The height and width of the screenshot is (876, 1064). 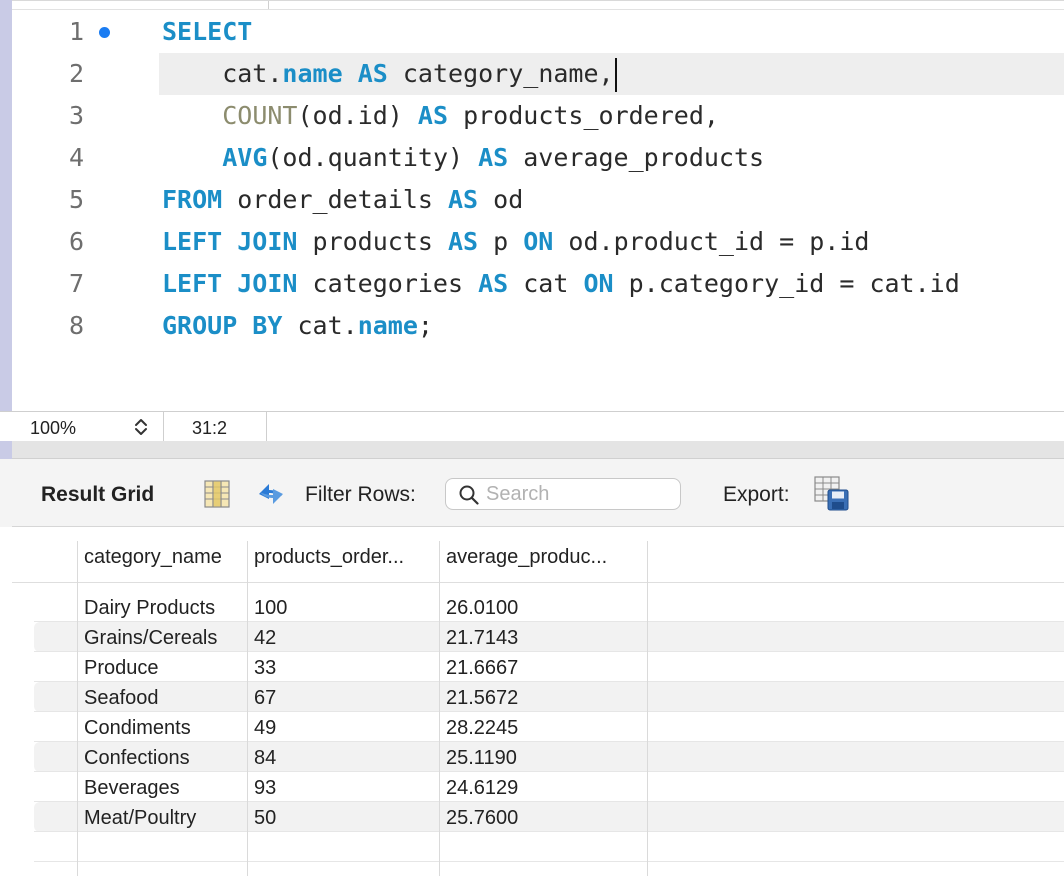 I want to click on code-line: SELECT, so click(x=207, y=32).